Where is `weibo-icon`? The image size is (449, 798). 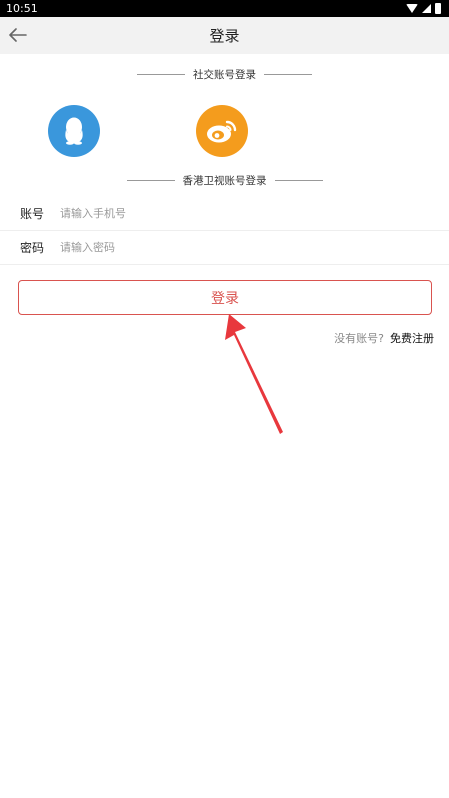
weibo-icon is located at coordinates (222, 131).